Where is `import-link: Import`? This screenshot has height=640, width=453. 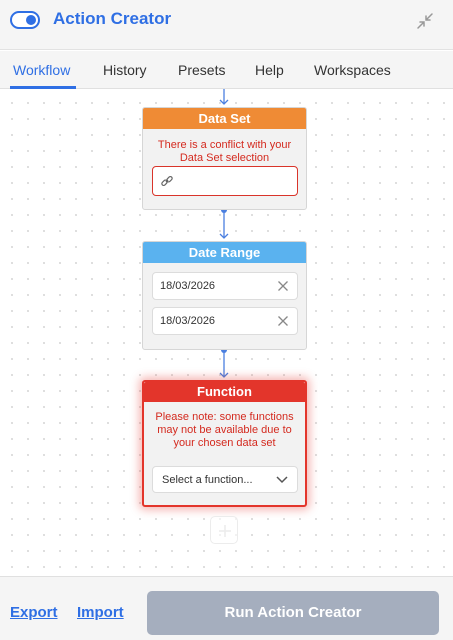 import-link: Import is located at coordinates (100, 612).